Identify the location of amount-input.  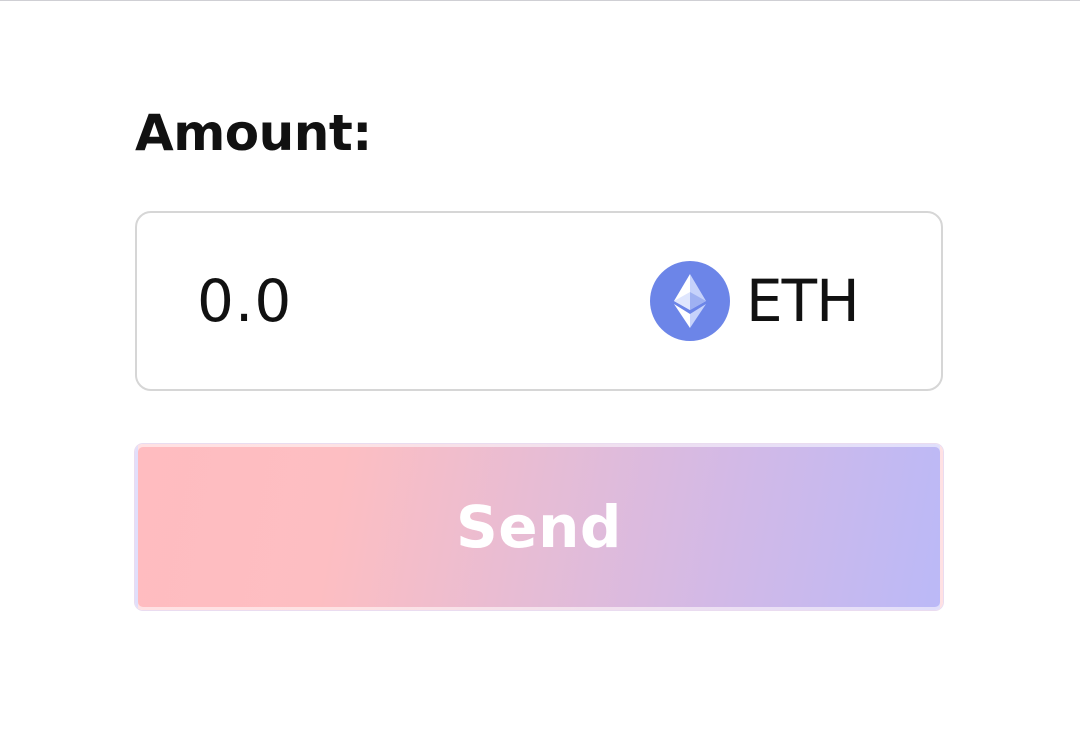
(407, 301).